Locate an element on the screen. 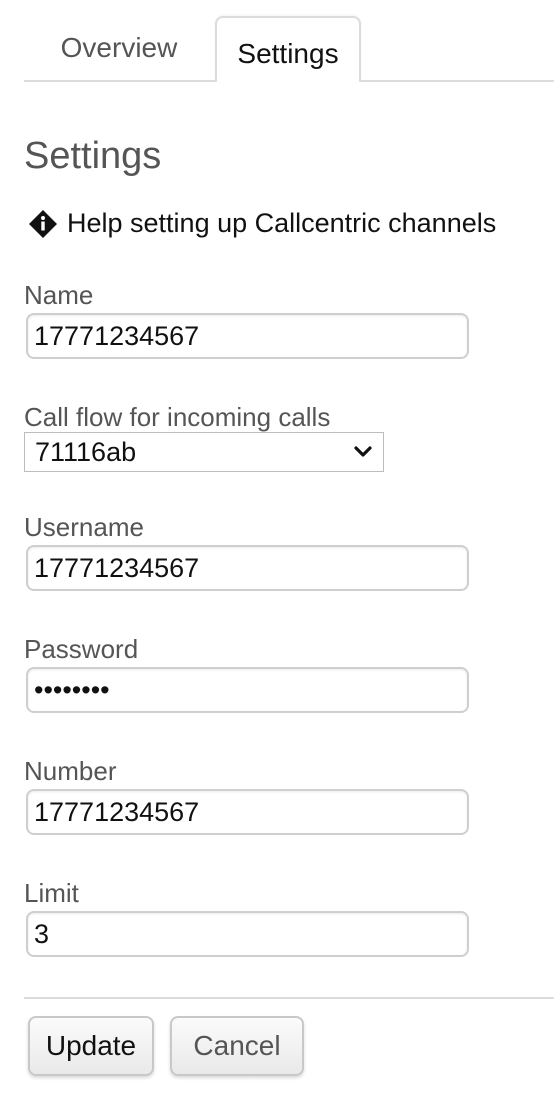 The height and width of the screenshot is (1116, 554). info-diamond-icon is located at coordinates (43, 223).